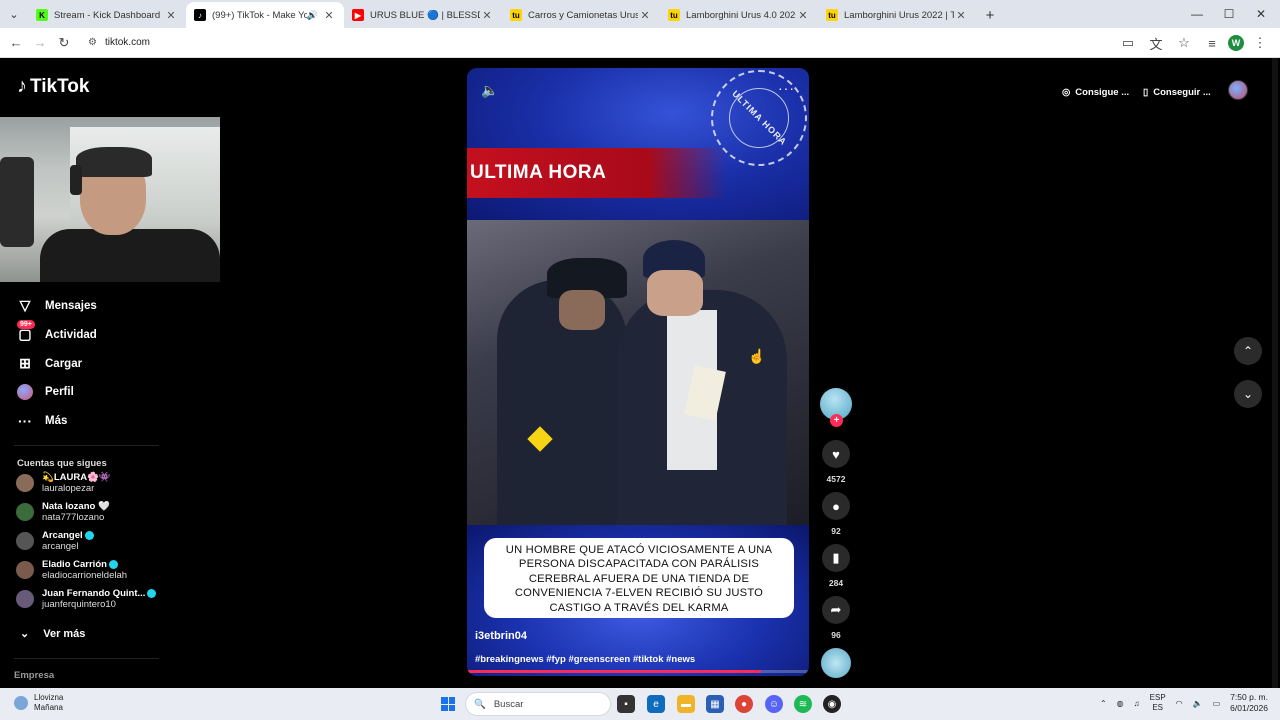 The height and width of the screenshot is (720, 1280). What do you see at coordinates (1128, 43) in the screenshot?
I see `cast-icon: ▭` at bounding box center [1128, 43].